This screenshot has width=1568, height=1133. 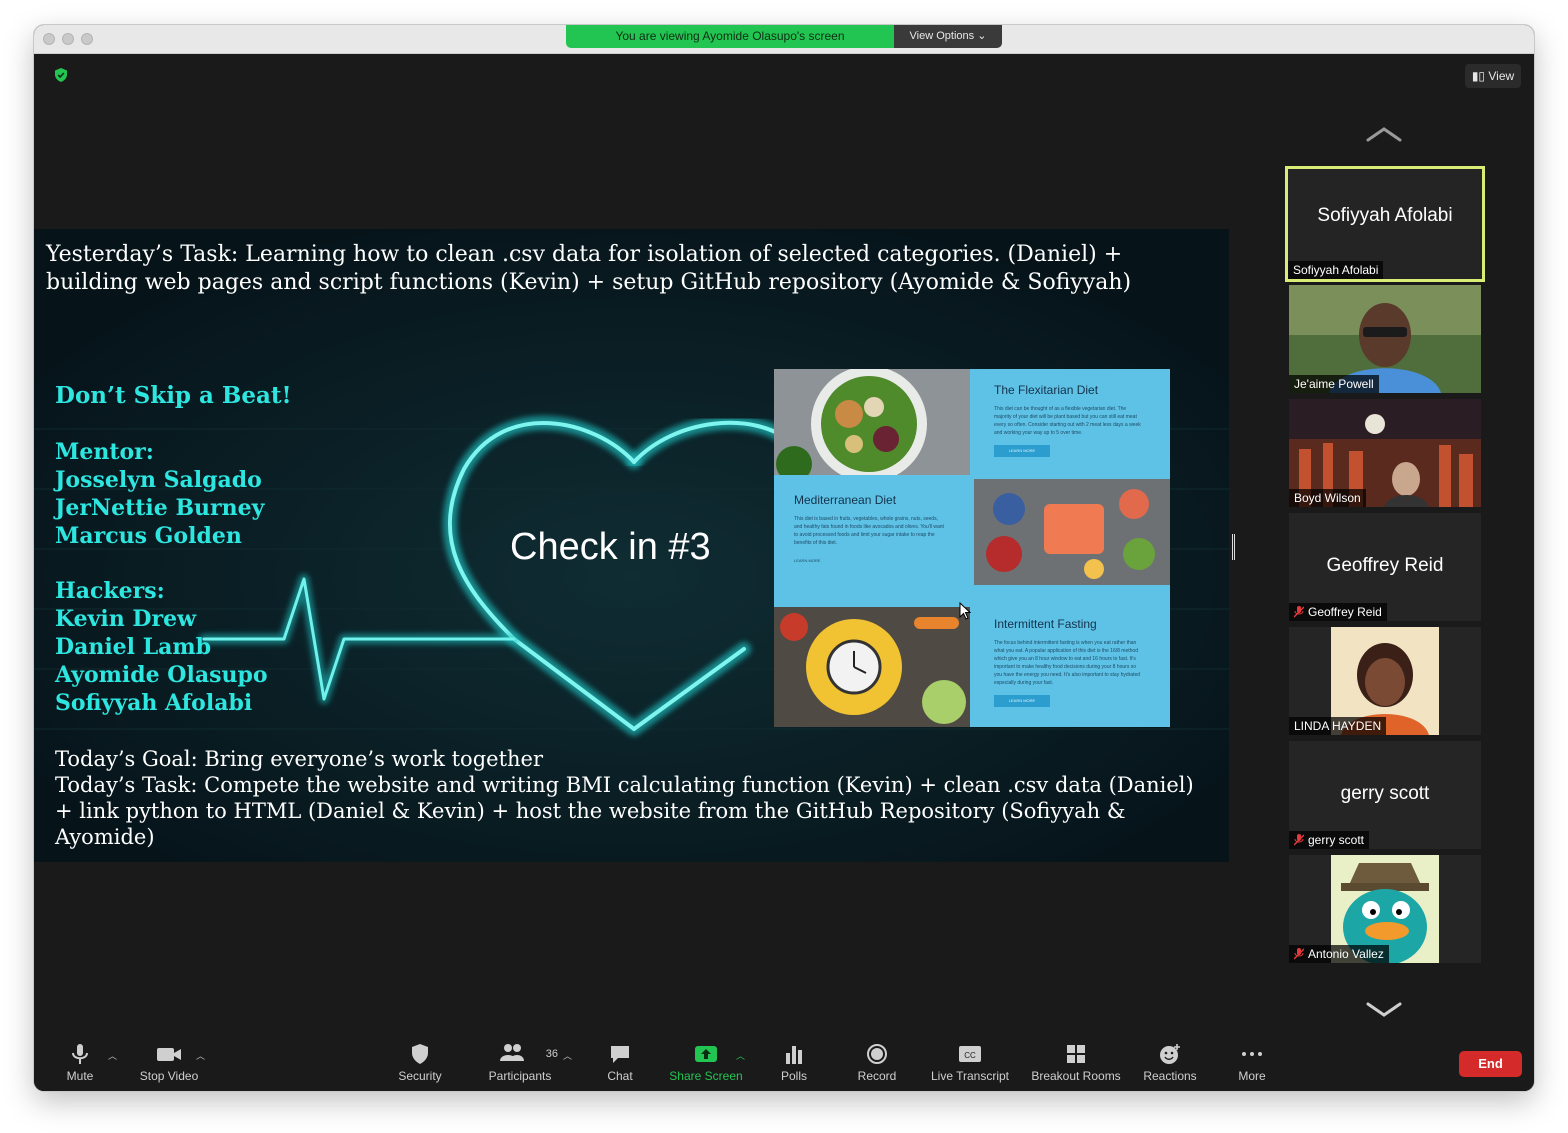 What do you see at coordinates (1385, 909) in the screenshot?
I see `participant-tile-antonio: Antonio Vallez` at bounding box center [1385, 909].